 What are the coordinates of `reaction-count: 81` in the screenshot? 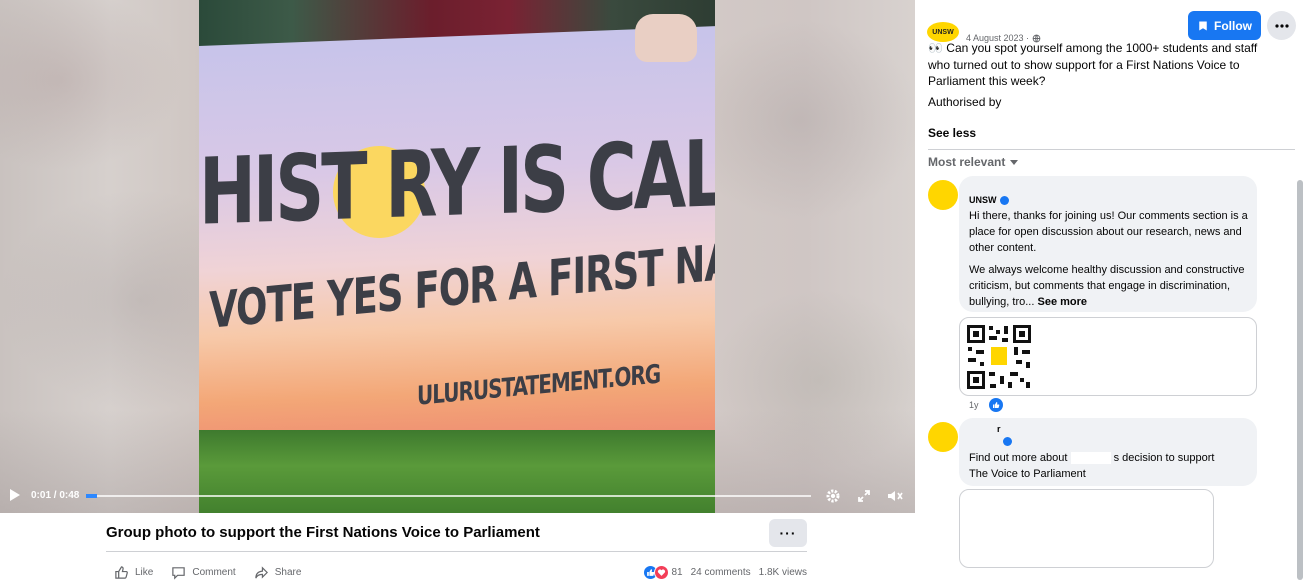 It's located at (676, 572).